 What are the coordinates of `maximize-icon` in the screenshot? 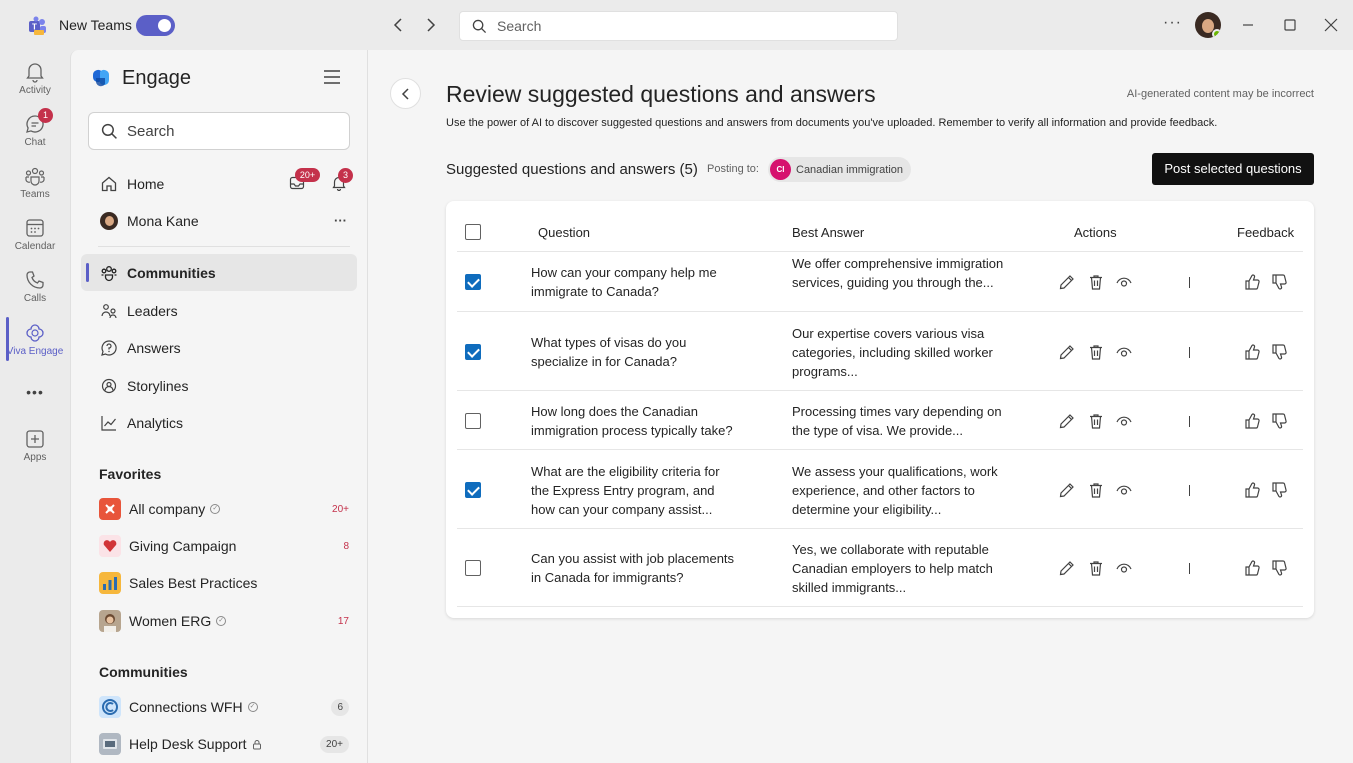 It's located at (1290, 25).